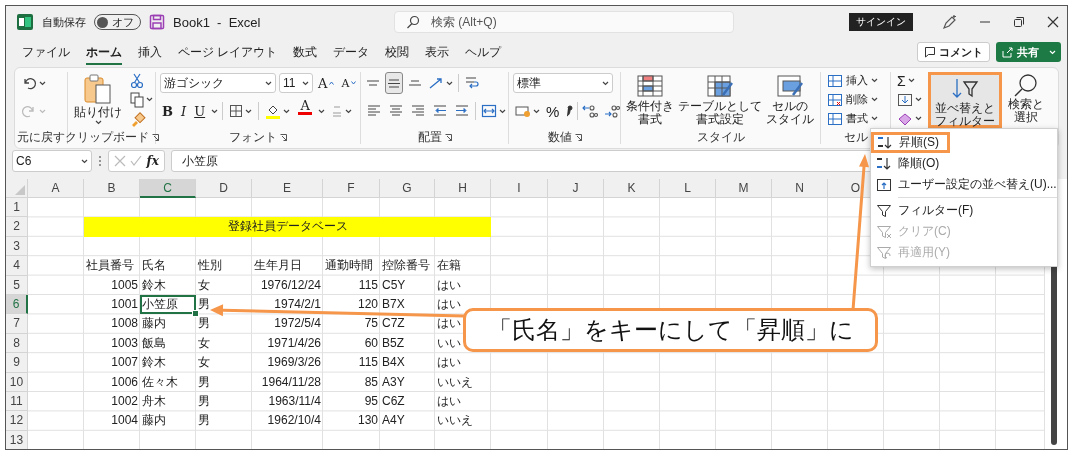  Describe the element at coordinates (154, 401) in the screenshot. I see `table-cell-text: 舟木` at that location.